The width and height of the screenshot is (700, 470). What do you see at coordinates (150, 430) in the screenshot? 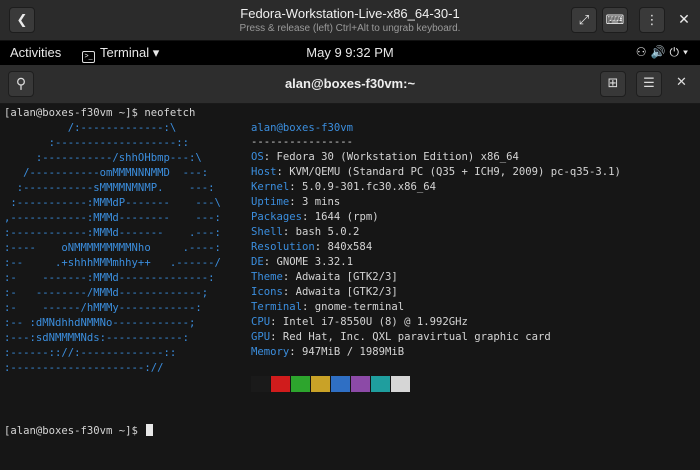
I see `text-cursor` at bounding box center [150, 430].